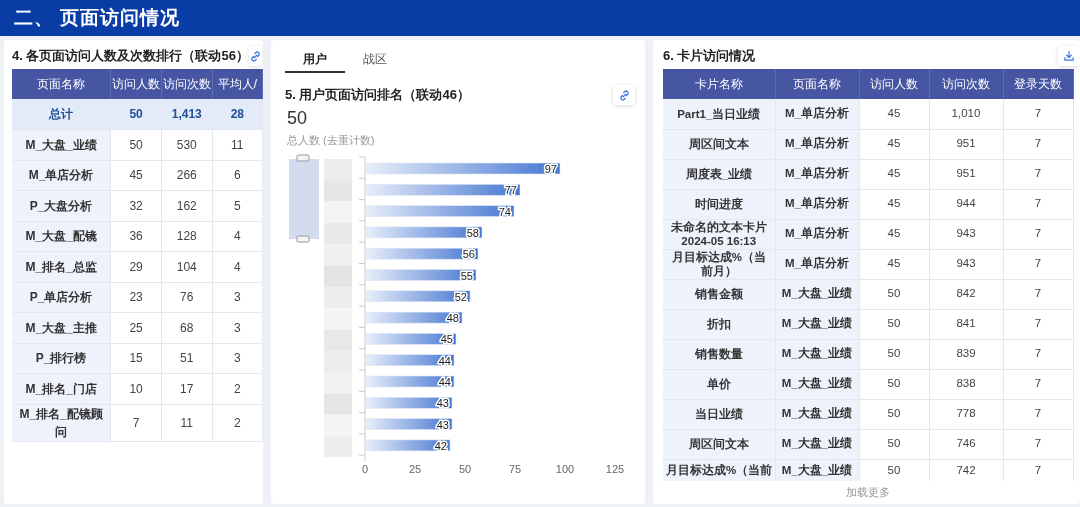 This screenshot has height=507, width=1080. What do you see at coordinates (894, 84) in the screenshot?
I see `column-header: 访问人数` at bounding box center [894, 84].